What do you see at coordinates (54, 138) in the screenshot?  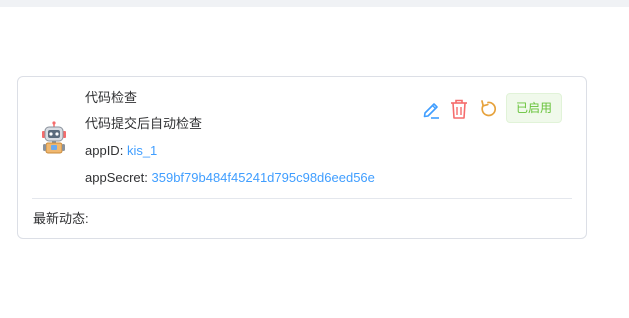 I see `robot-icon` at bounding box center [54, 138].